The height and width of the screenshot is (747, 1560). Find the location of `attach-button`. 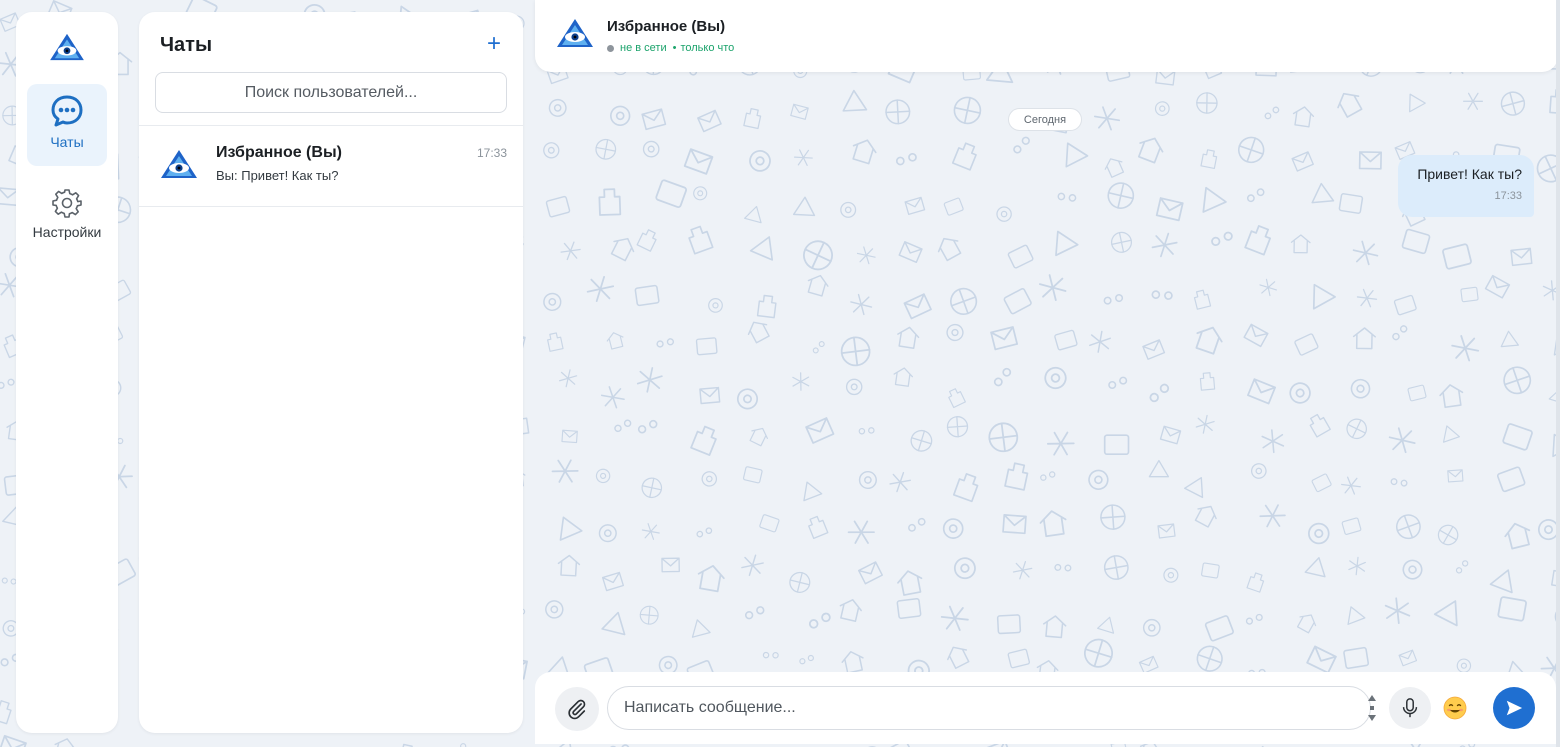

attach-button is located at coordinates (577, 709).